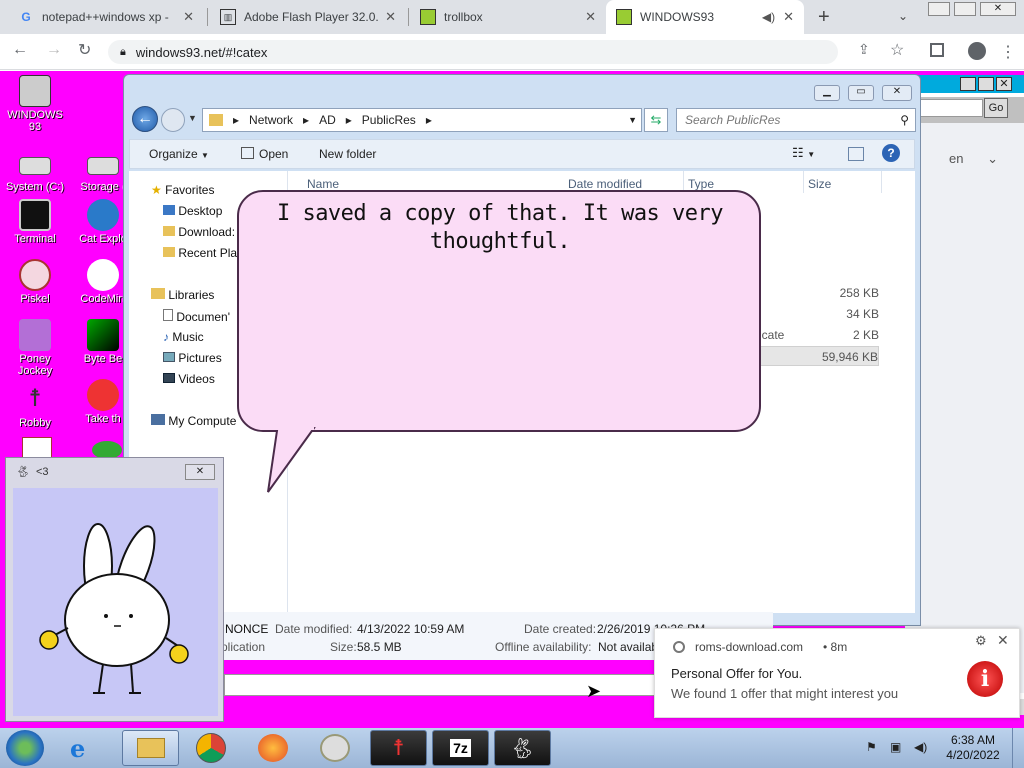 The image size is (1024, 768). Describe the element at coordinates (864, 49) in the screenshot. I see `share-icon: ⇪` at that location.